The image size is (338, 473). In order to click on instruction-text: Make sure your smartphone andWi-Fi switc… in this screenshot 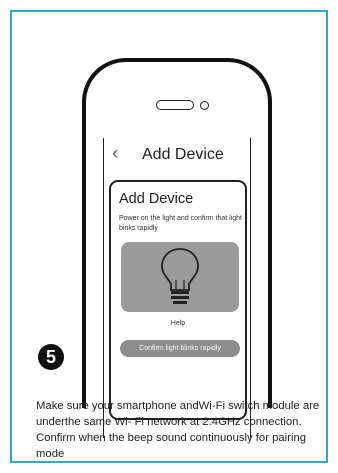, I will do `click(178, 430)`.